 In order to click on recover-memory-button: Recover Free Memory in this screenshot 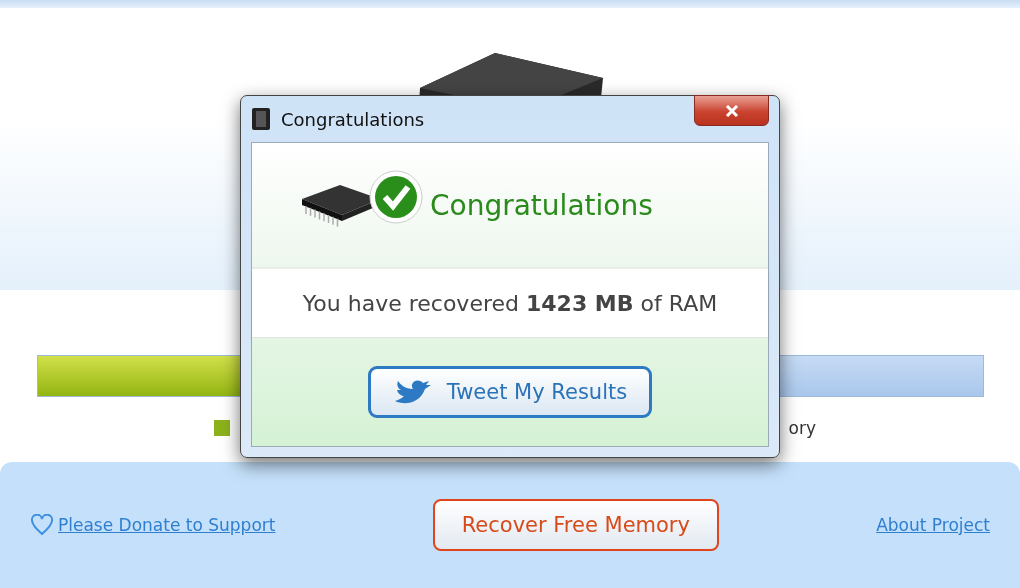, I will do `click(575, 525)`.